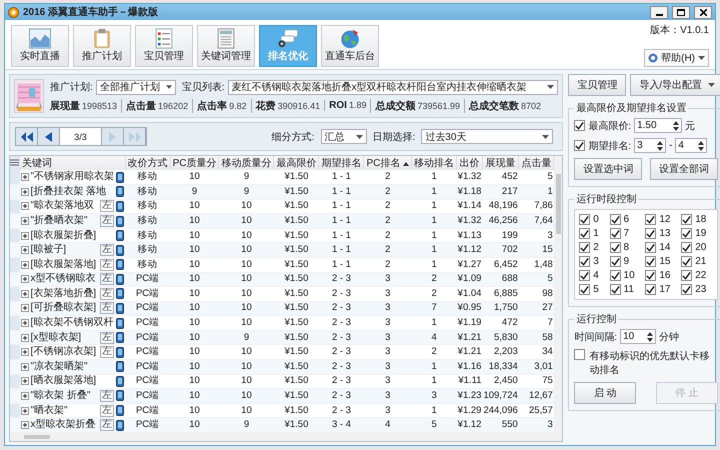 This screenshot has width=720, height=450. Describe the element at coordinates (536, 163) in the screenshot. I see `column-header: 点击量` at that location.